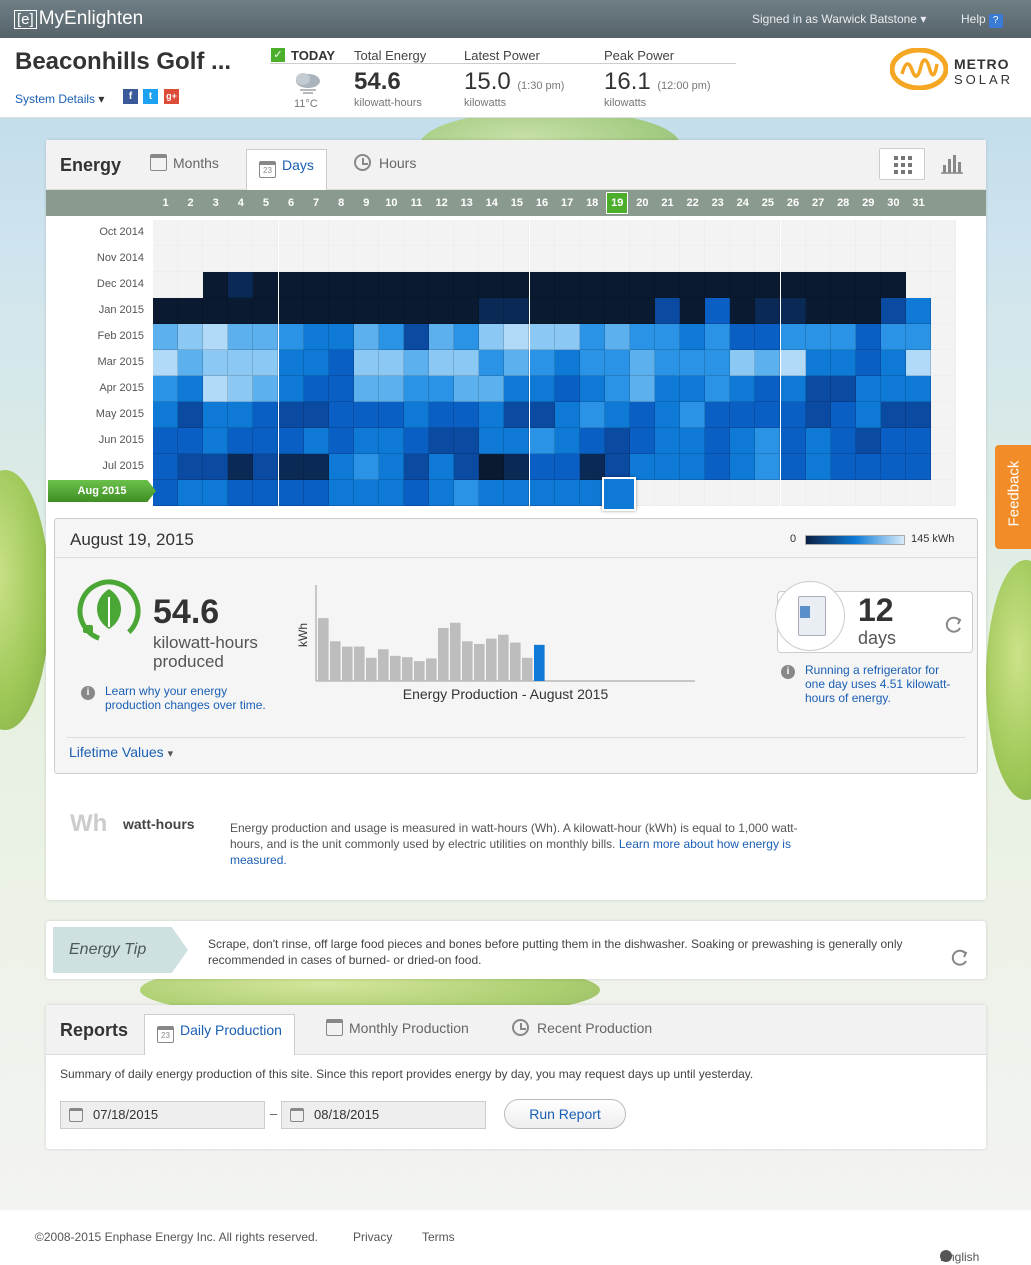 This screenshot has height=1265, width=1031. I want to click on day-number: 18, so click(592, 203).